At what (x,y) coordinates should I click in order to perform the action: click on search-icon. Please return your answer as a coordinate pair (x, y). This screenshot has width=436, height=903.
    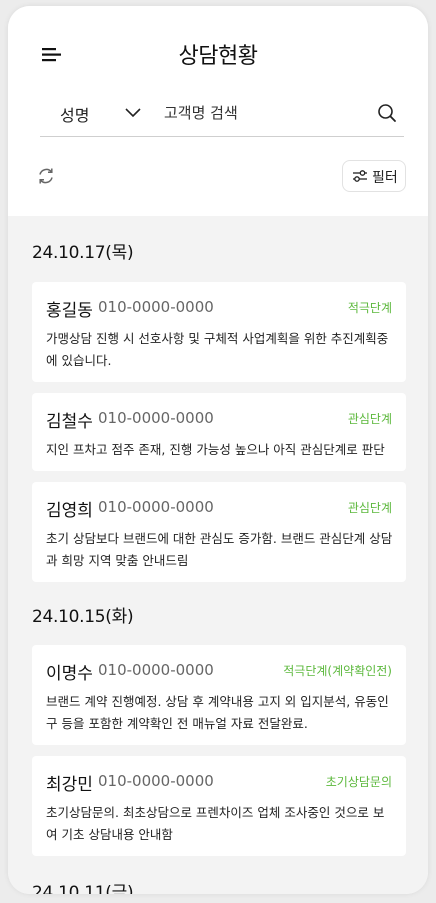
    Looking at the image, I should click on (387, 113).